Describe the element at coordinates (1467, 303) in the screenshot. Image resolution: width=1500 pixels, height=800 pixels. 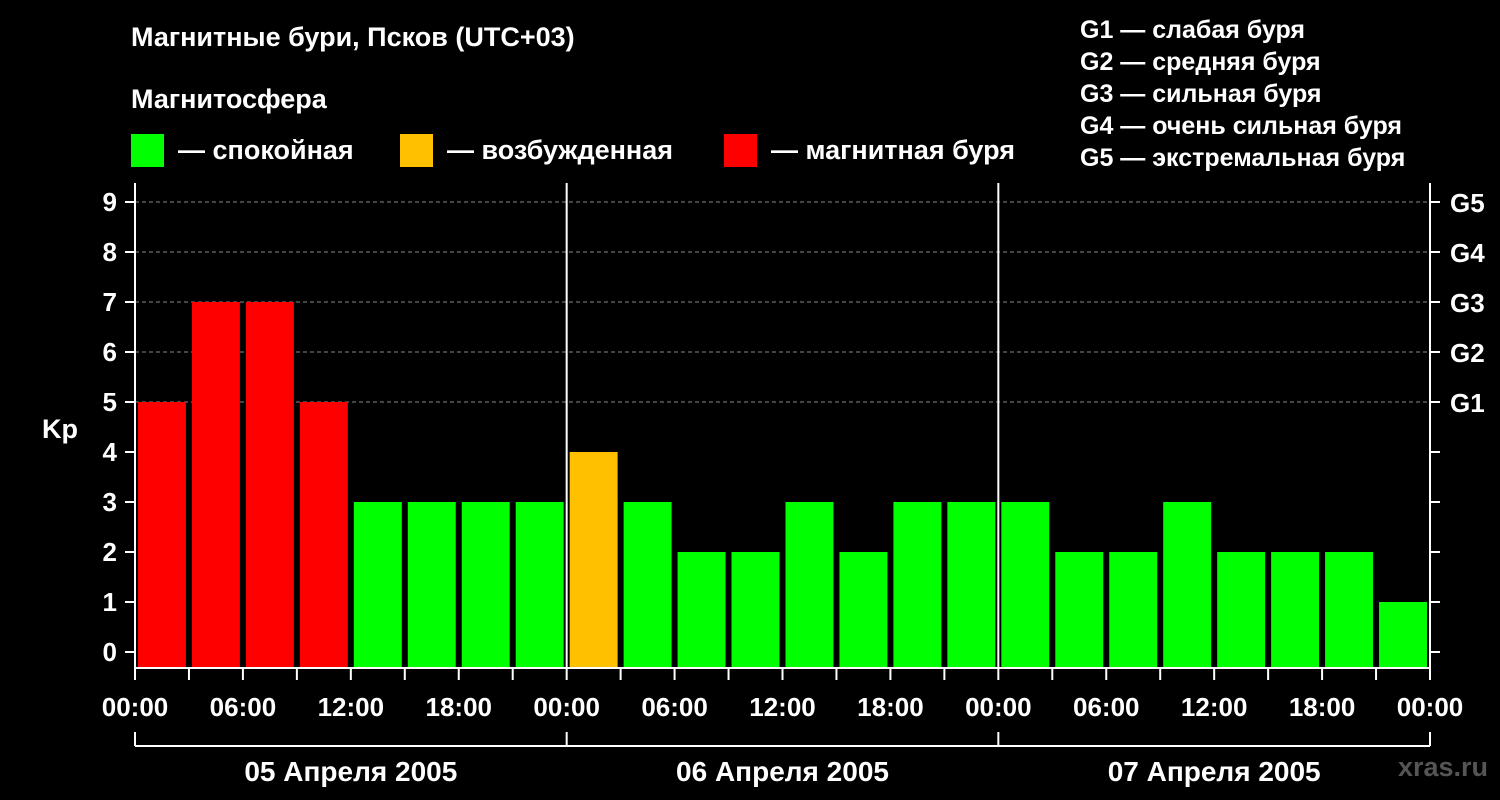
I see `g-label-G3: G3` at that location.